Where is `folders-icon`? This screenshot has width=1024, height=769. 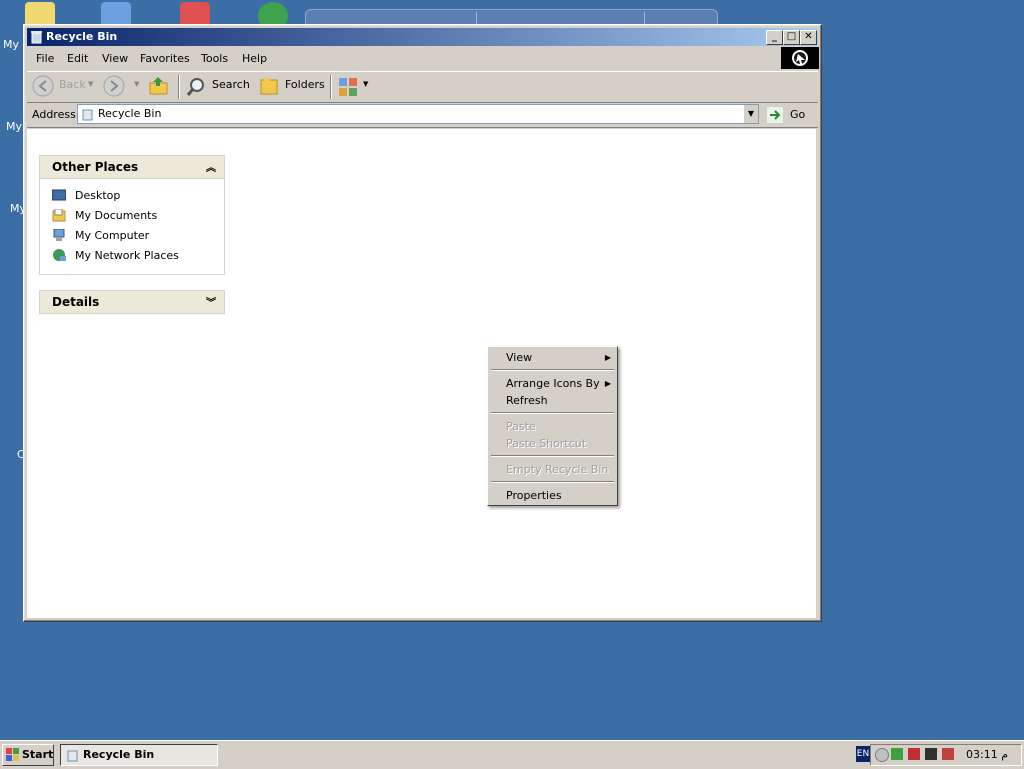 folders-icon is located at coordinates (270, 87).